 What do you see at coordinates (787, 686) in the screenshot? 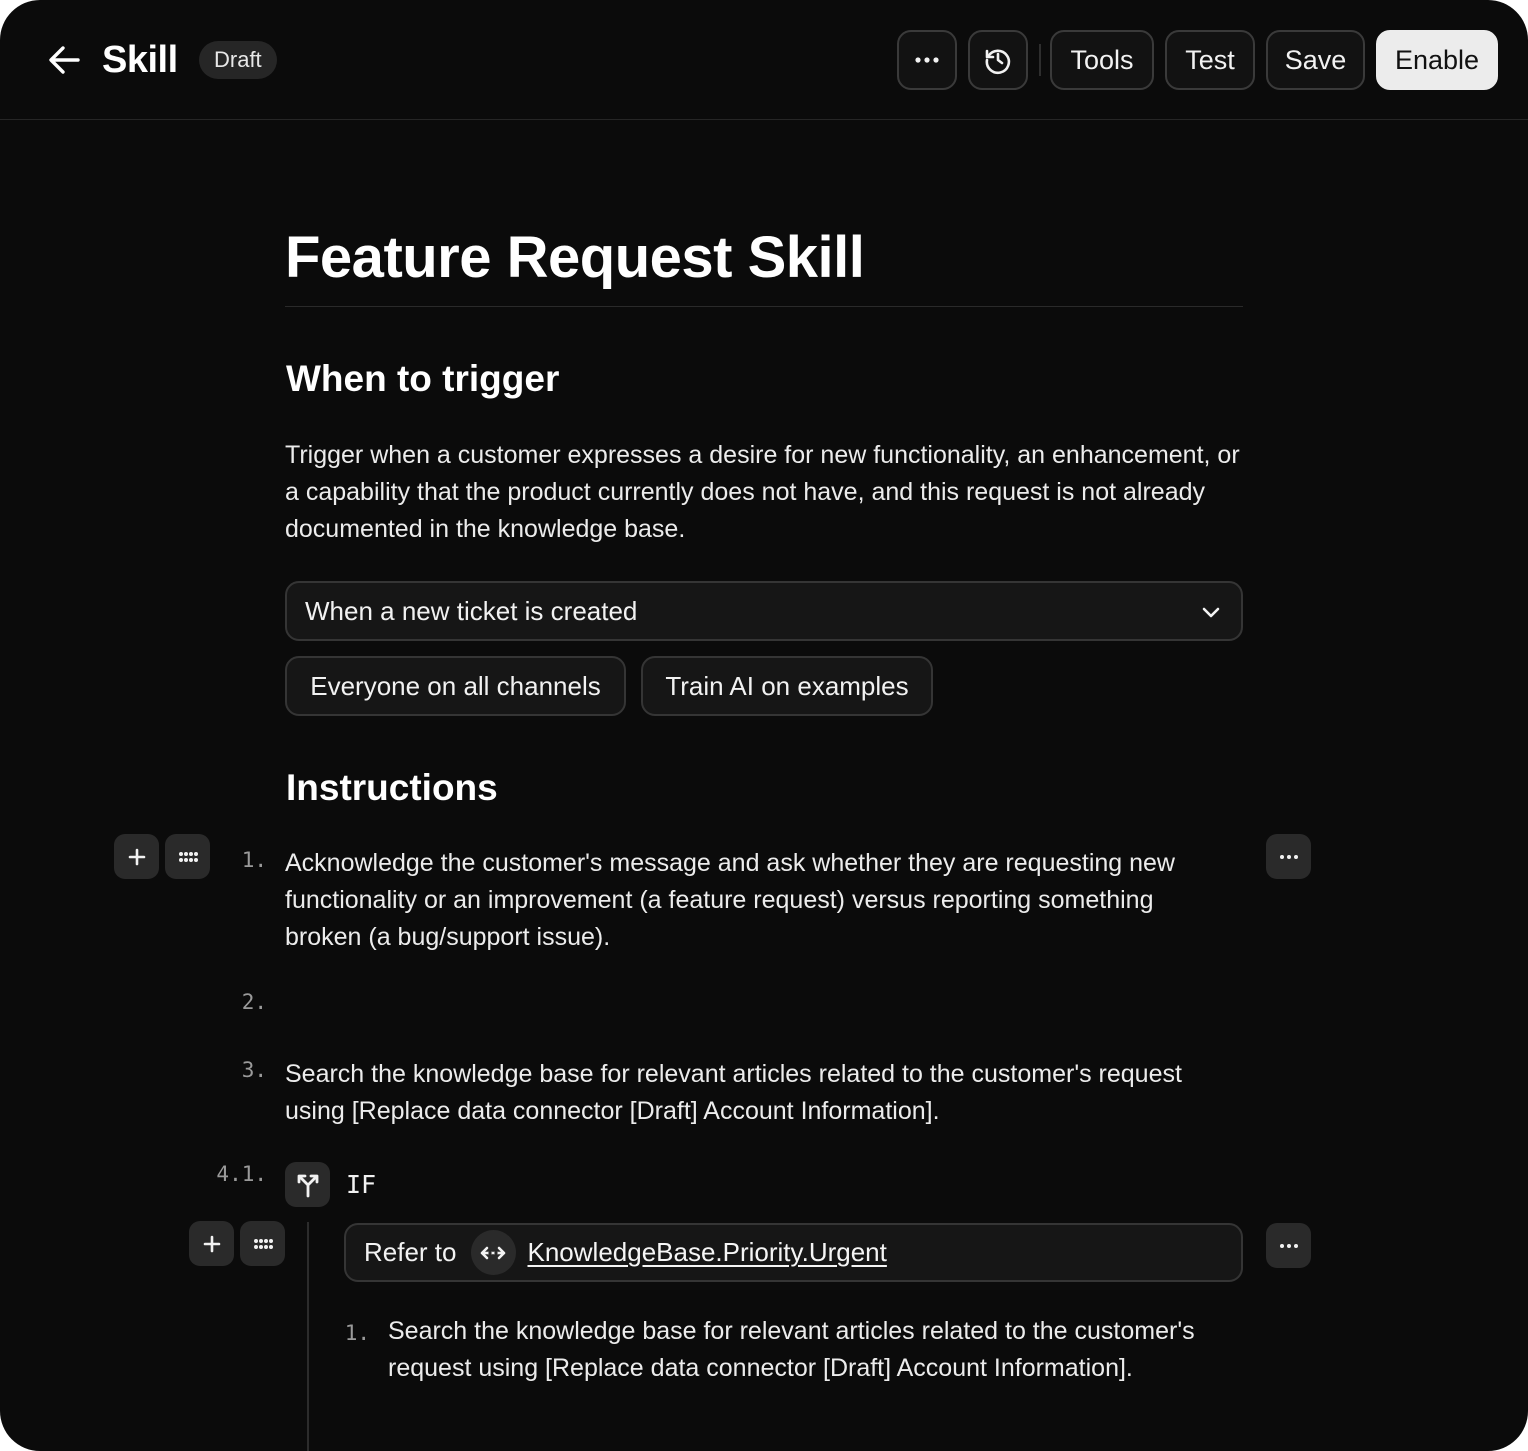
I see `train-ai-chip: Train AI on examples` at bounding box center [787, 686].